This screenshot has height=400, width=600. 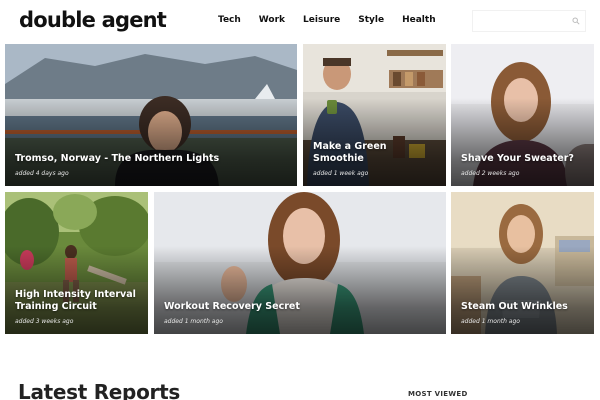 What do you see at coordinates (523, 307) in the screenshot?
I see `video-title: Steam Out Wrinkles` at bounding box center [523, 307].